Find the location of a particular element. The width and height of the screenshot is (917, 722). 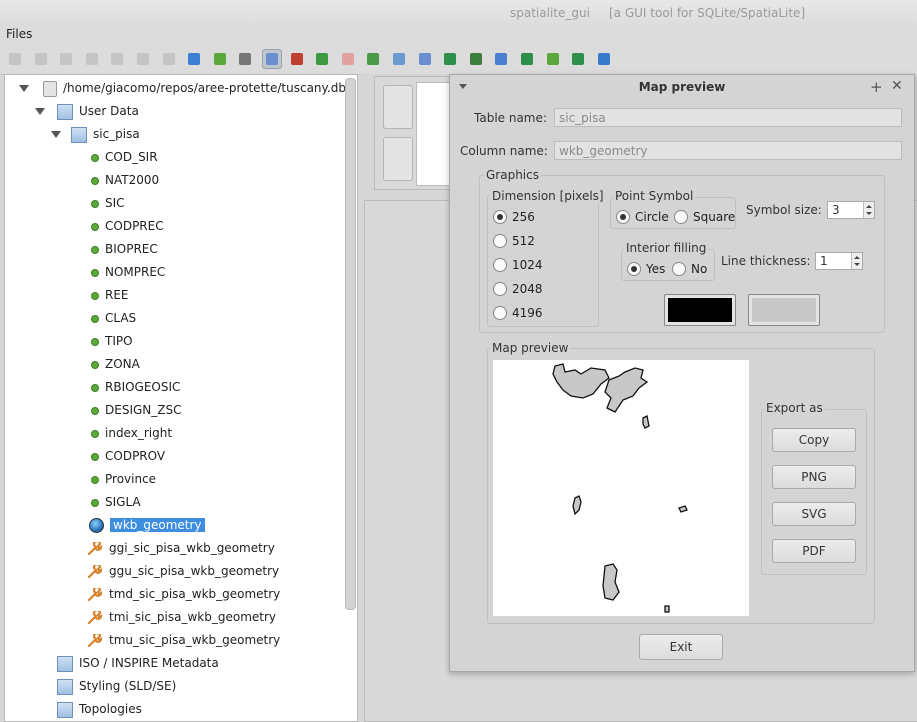

exif-icon is located at coordinates (297, 59).